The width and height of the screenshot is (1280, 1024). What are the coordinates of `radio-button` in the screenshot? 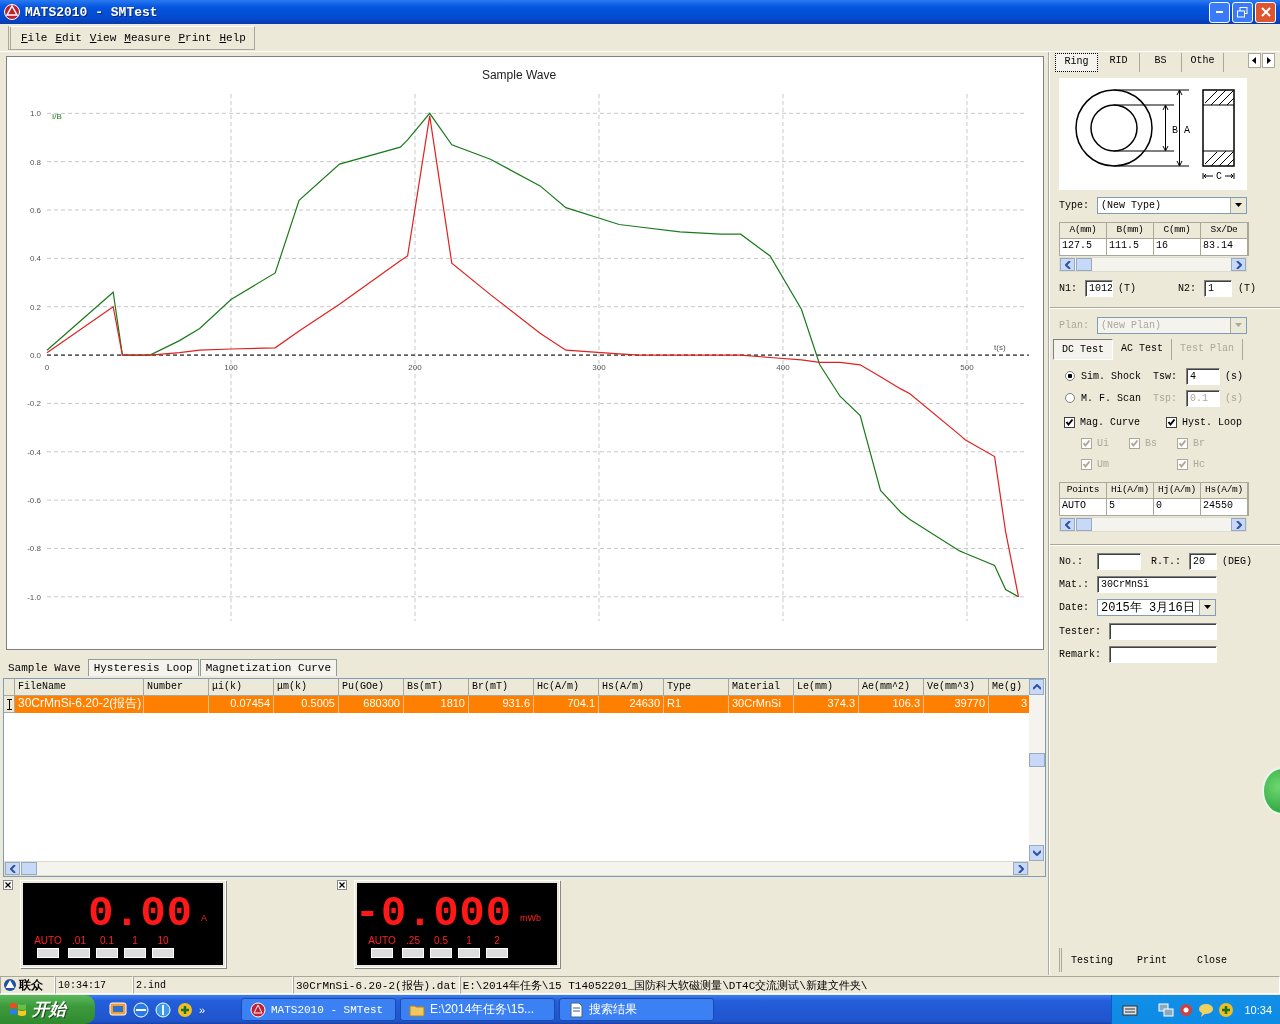 It's located at (1070, 376).